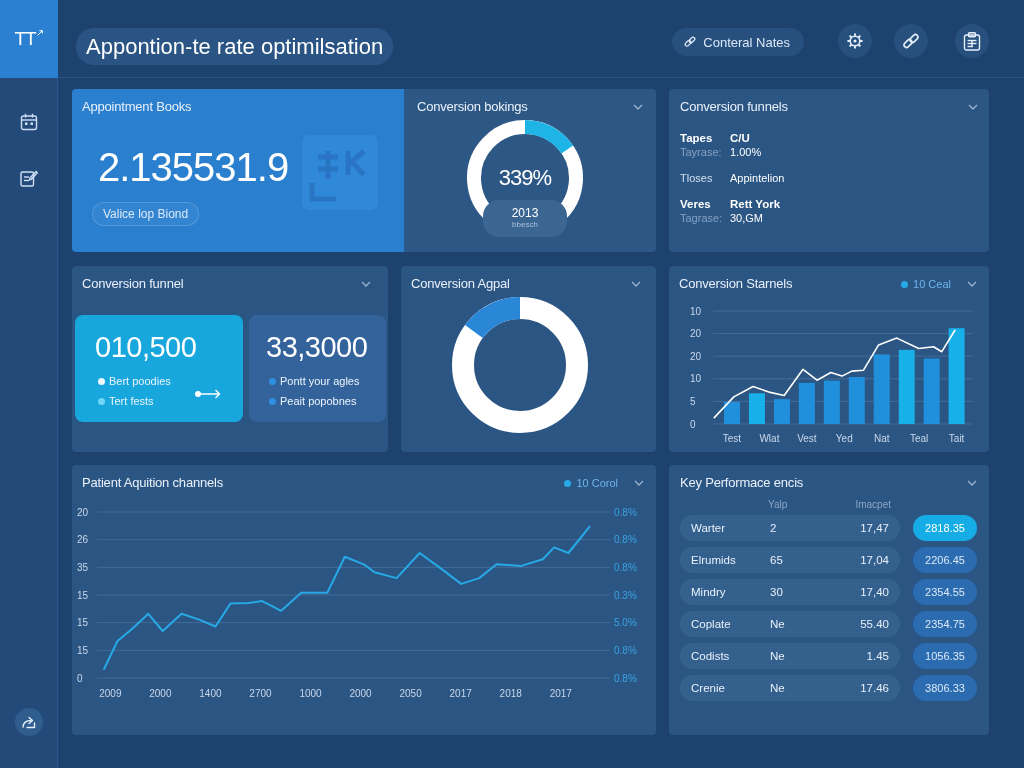 The image size is (1024, 768). Describe the element at coordinates (746, 152) in the screenshot. I see `field-value: 1.00%` at that location.